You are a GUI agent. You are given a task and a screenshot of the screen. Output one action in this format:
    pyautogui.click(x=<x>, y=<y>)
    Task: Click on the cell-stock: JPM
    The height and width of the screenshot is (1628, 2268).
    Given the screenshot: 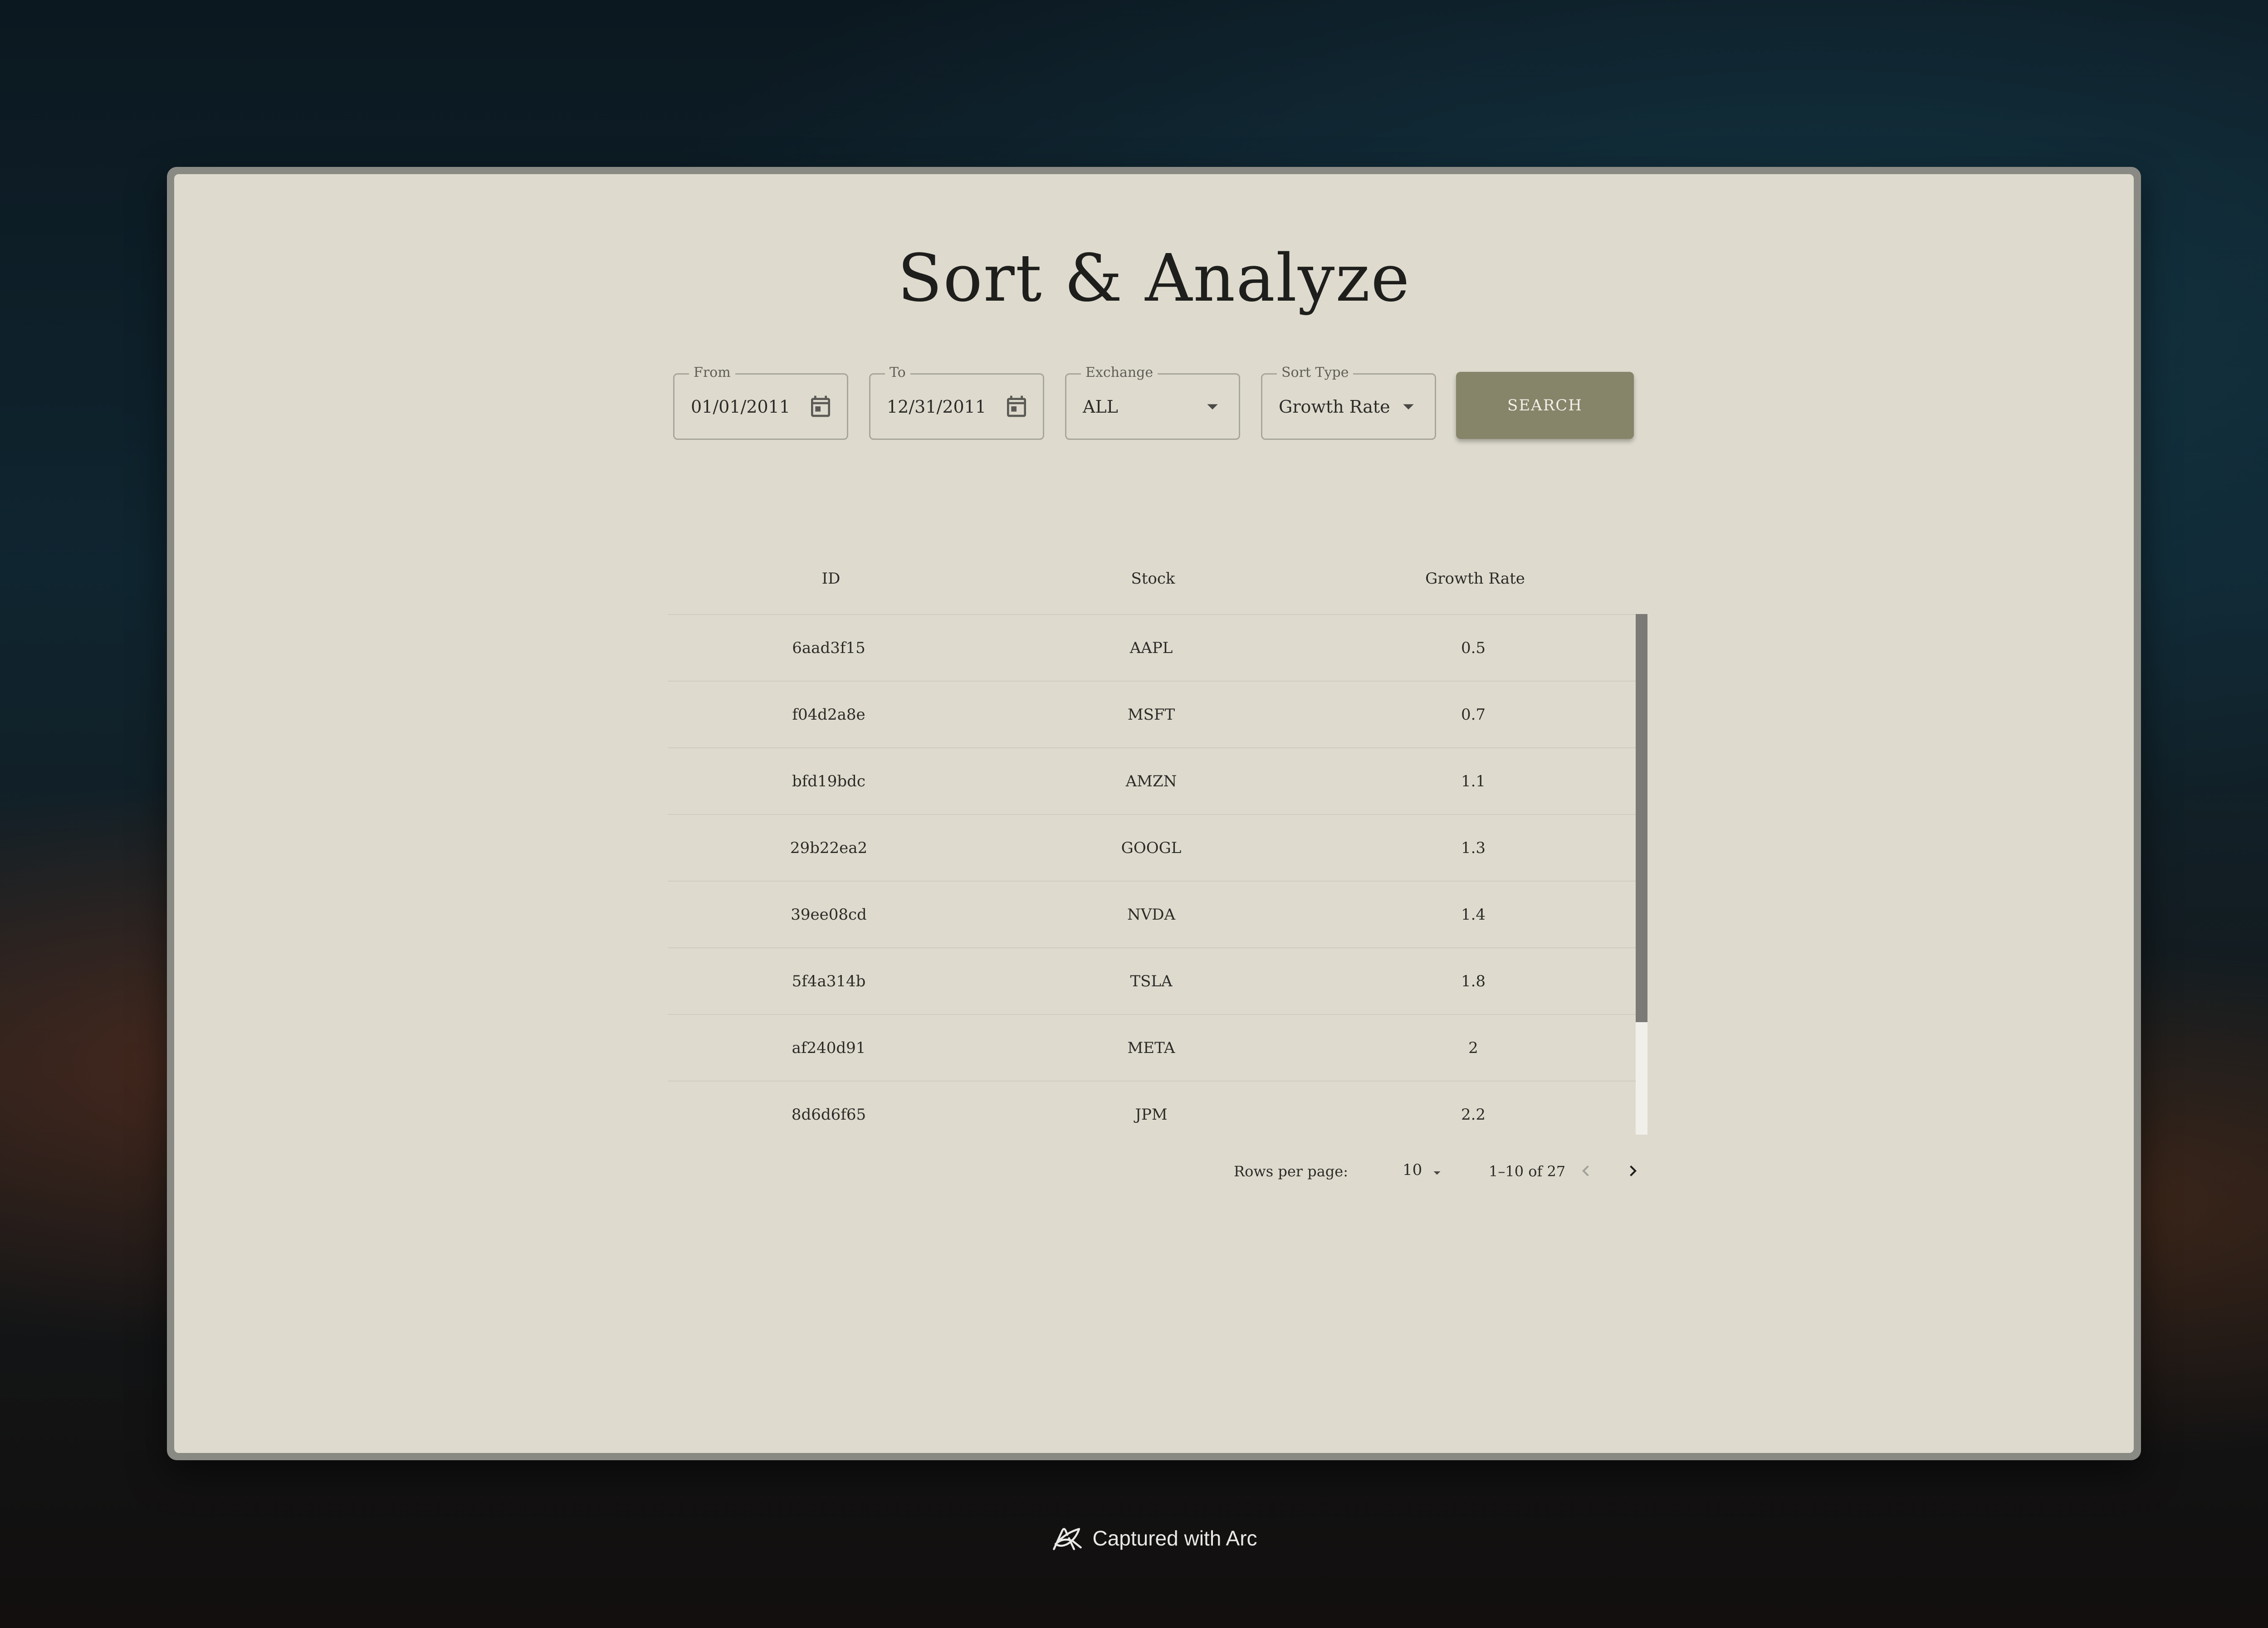 What is the action you would take?
    pyautogui.click(x=1152, y=1114)
    